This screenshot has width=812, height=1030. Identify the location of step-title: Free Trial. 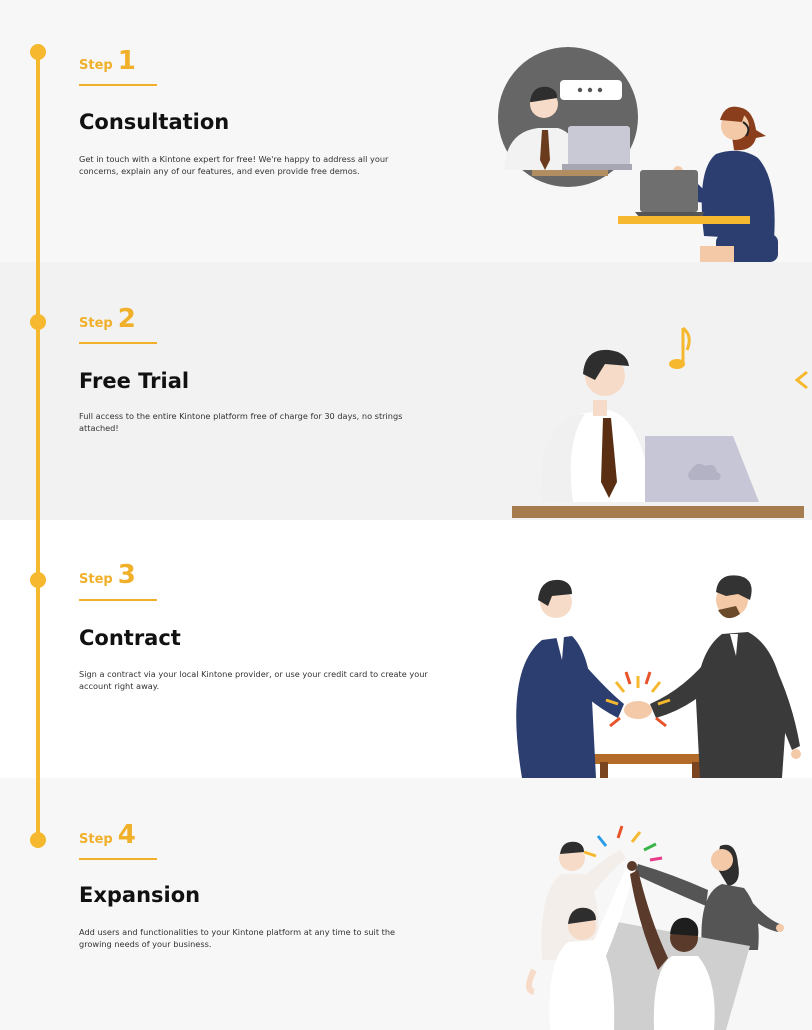
(134, 381).